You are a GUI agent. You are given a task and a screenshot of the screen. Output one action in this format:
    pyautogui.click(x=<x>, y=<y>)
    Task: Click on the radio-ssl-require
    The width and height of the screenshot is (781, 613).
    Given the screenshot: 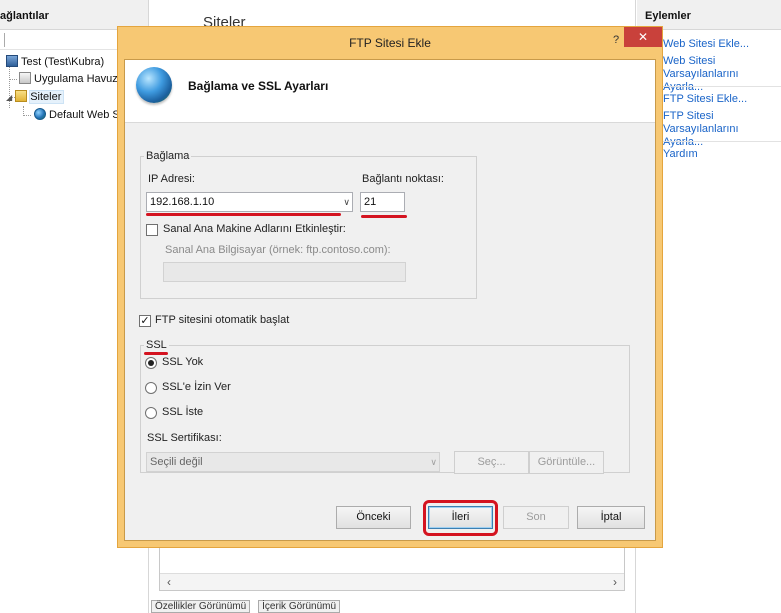 What is the action you would take?
    pyautogui.click(x=151, y=413)
    